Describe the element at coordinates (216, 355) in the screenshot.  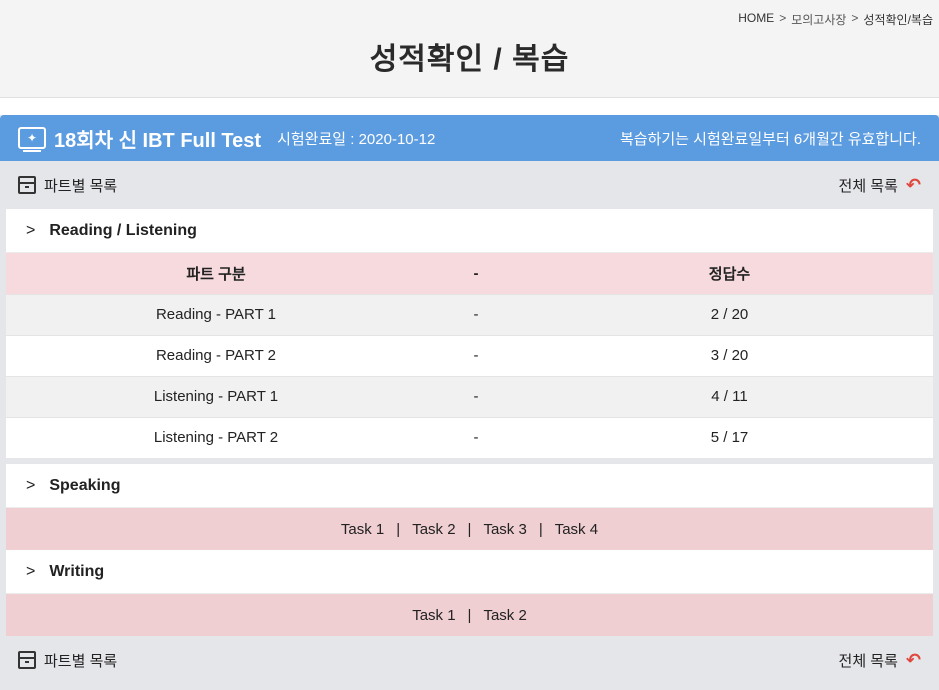
I see `part-cell: Reading - PART 2` at that location.